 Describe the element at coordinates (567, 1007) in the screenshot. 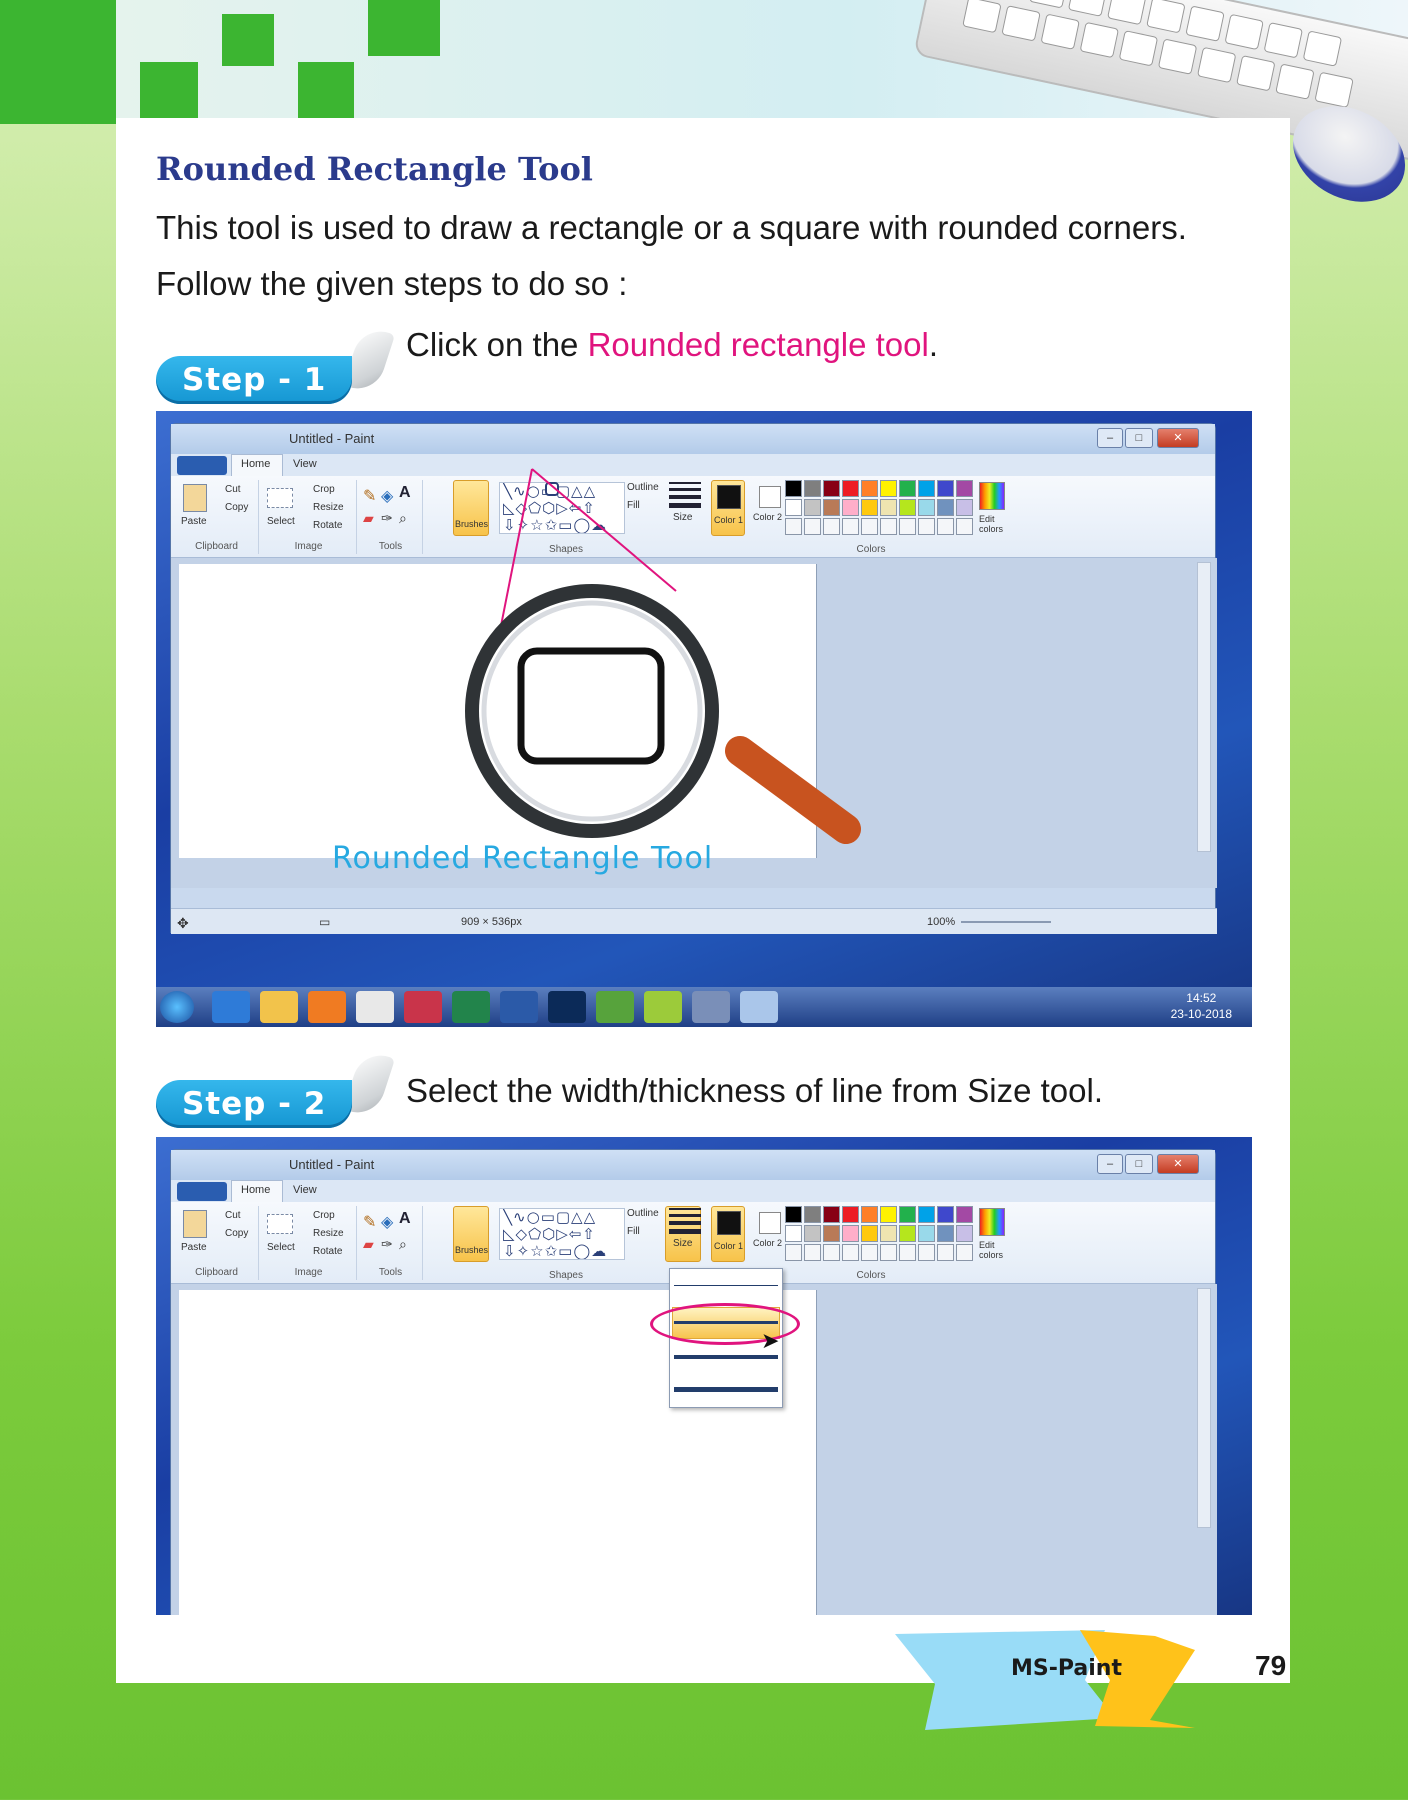

I see `photoshop-icon` at that location.